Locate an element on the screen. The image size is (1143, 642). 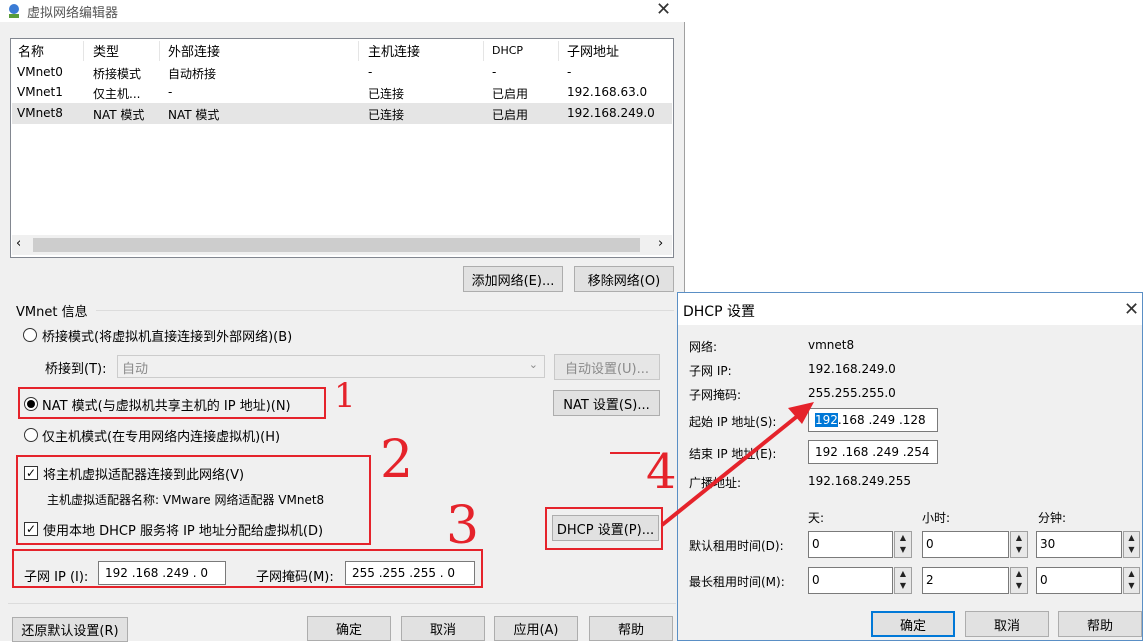
window-title: 虚拟网络编辑器 is located at coordinates (73, 13).